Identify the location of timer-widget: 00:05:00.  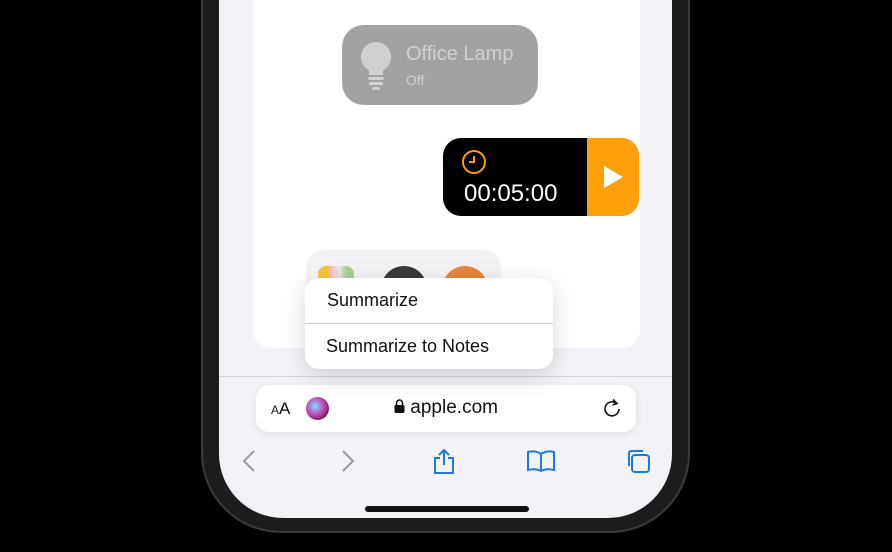
(541, 177).